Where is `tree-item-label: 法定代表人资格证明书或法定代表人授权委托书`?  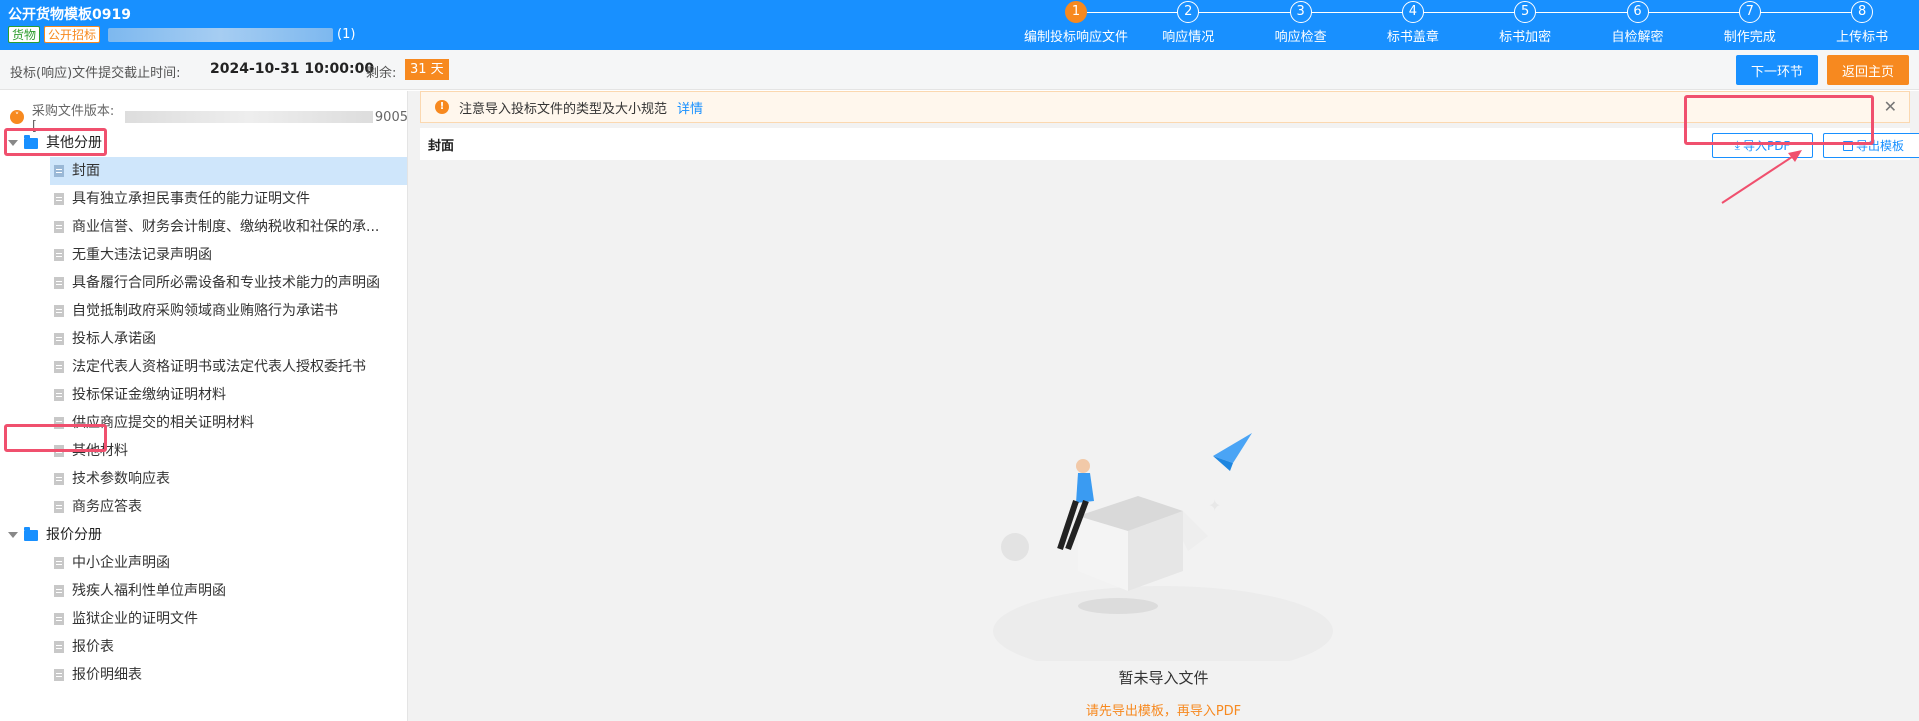 tree-item-label: 法定代表人资格证明书或法定代表人授权委托书 is located at coordinates (219, 367).